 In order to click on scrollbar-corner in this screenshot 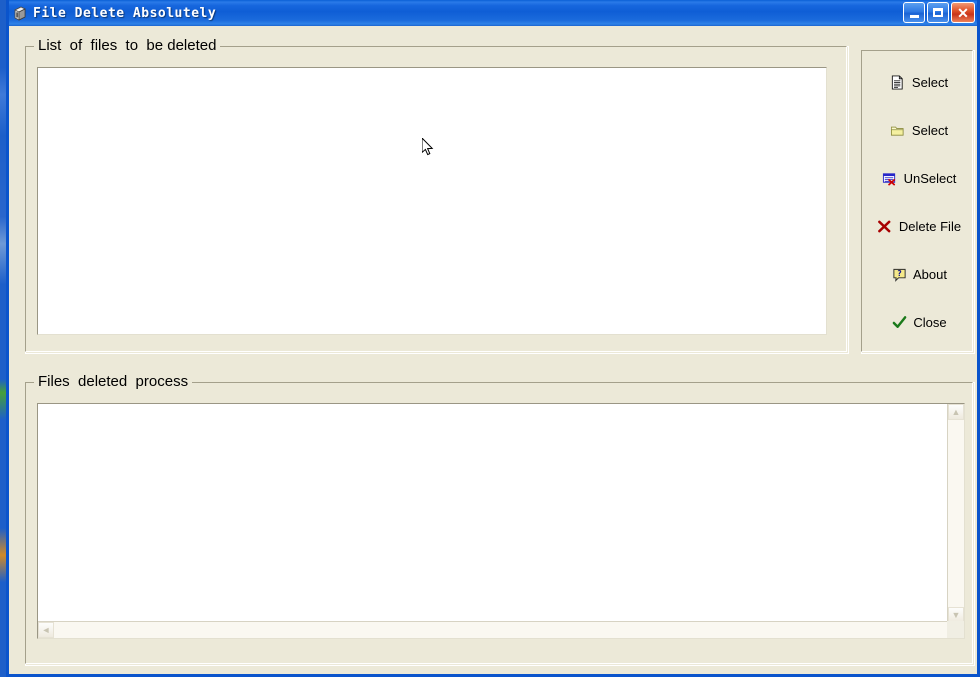, I will do `click(955, 629)`.